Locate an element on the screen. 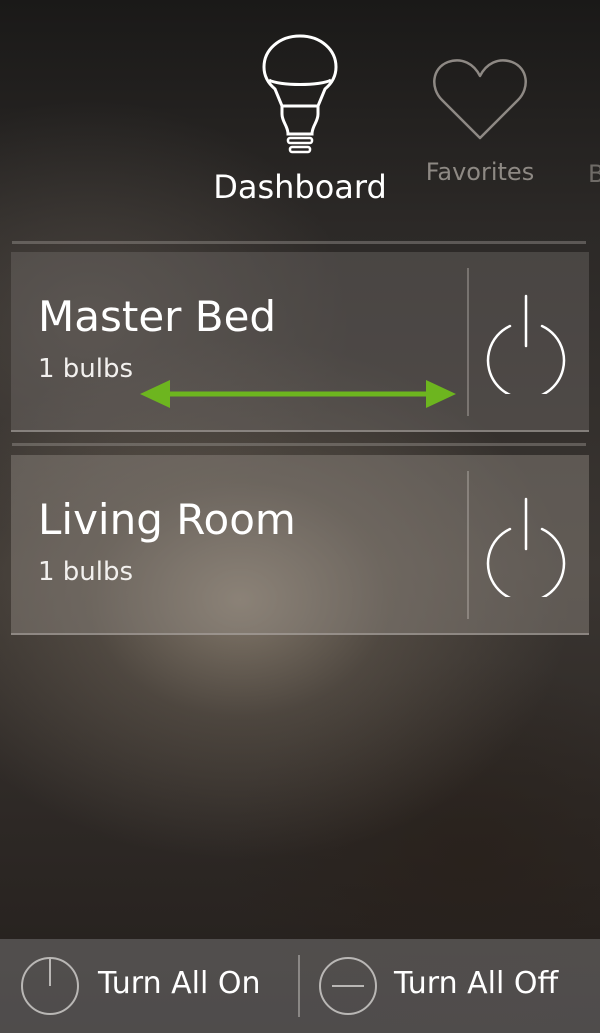 The image size is (600, 1033). bulb-icon is located at coordinates (300, 94).